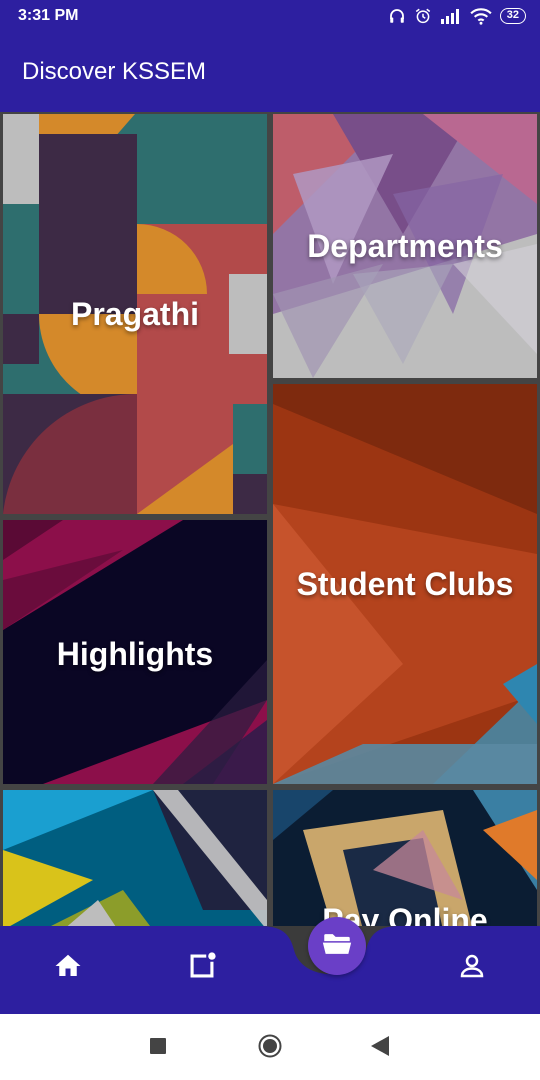 The height and width of the screenshot is (1080, 540). I want to click on tile-pay-online: Pay Online, so click(405, 858).